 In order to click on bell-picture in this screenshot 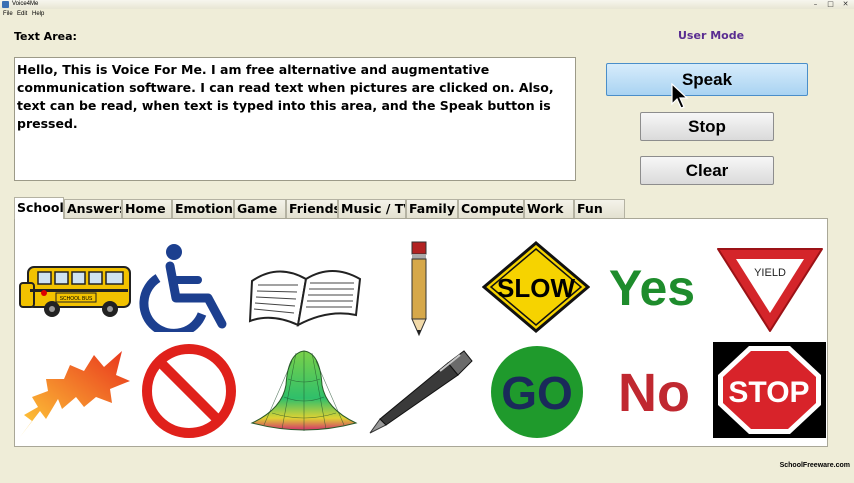, I will do `click(304, 391)`.